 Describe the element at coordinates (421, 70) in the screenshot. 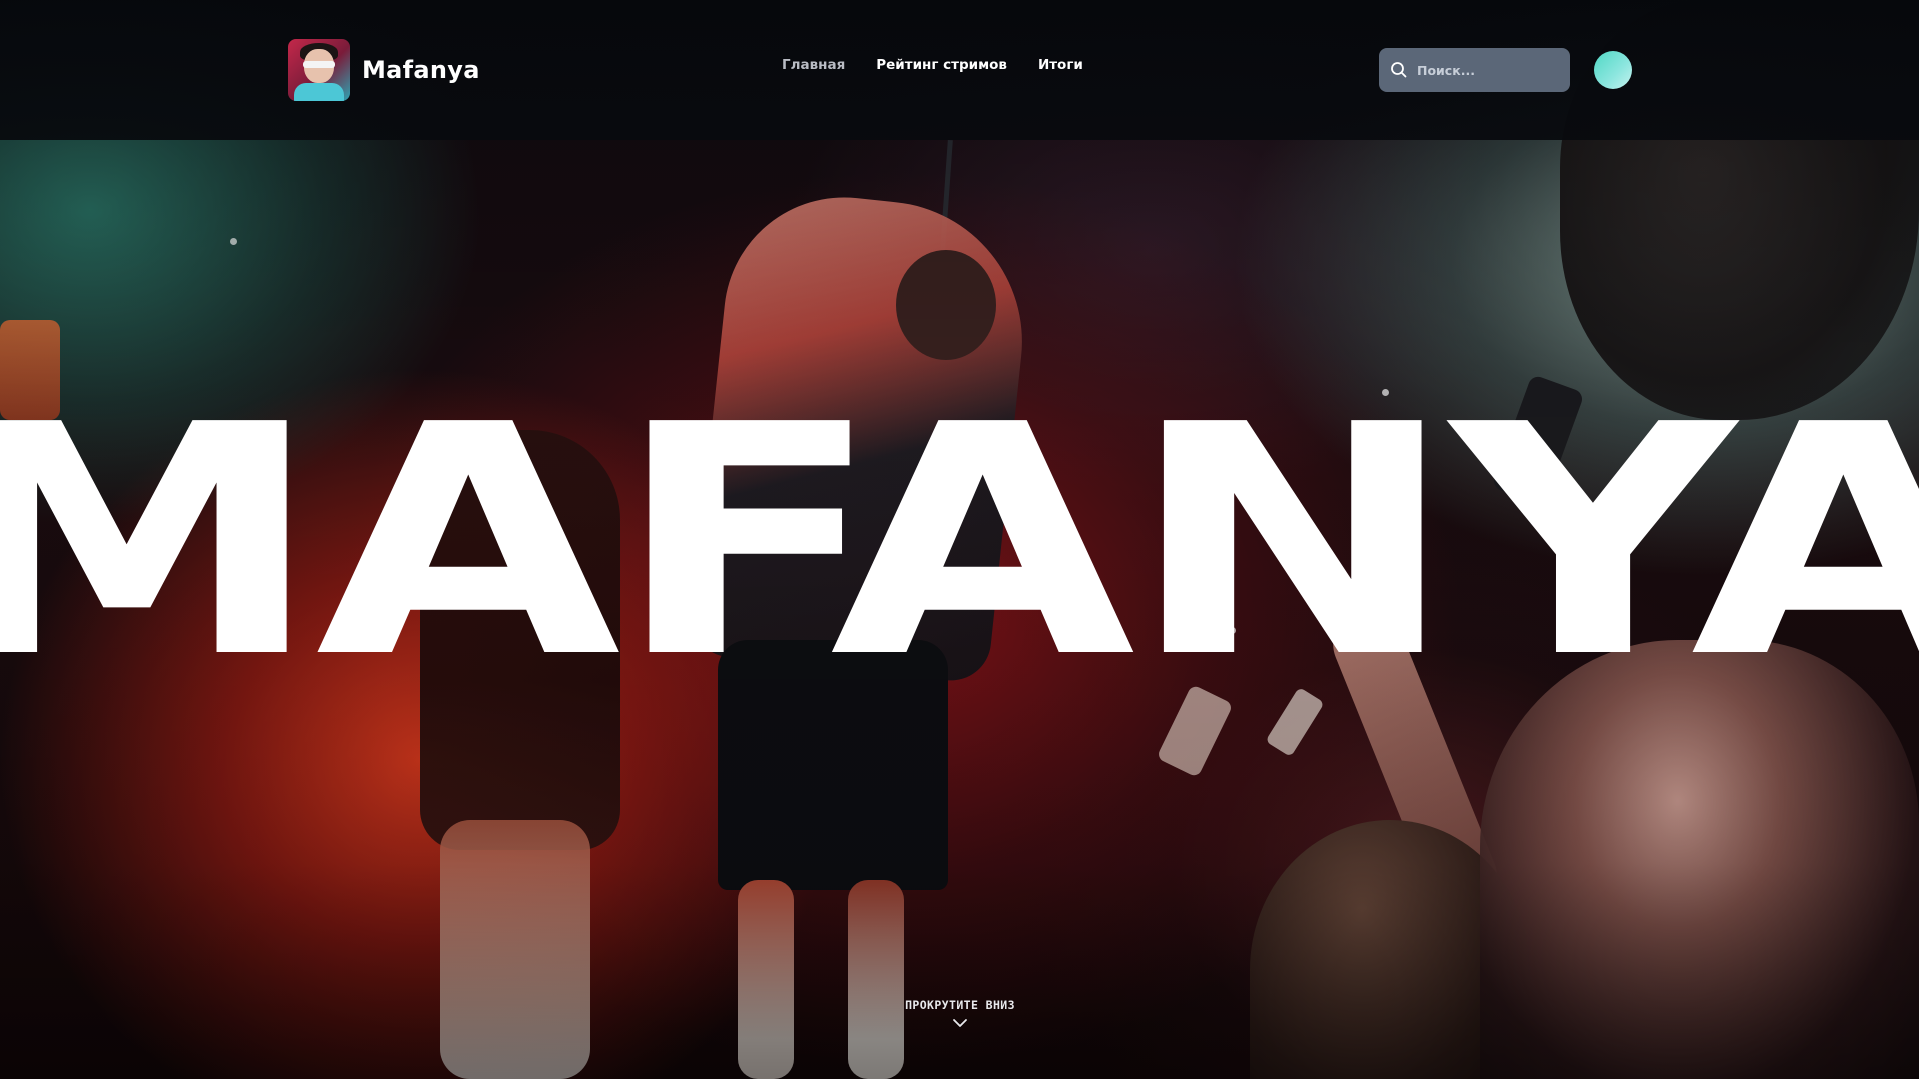

I see `brand-name: Mafanya` at that location.